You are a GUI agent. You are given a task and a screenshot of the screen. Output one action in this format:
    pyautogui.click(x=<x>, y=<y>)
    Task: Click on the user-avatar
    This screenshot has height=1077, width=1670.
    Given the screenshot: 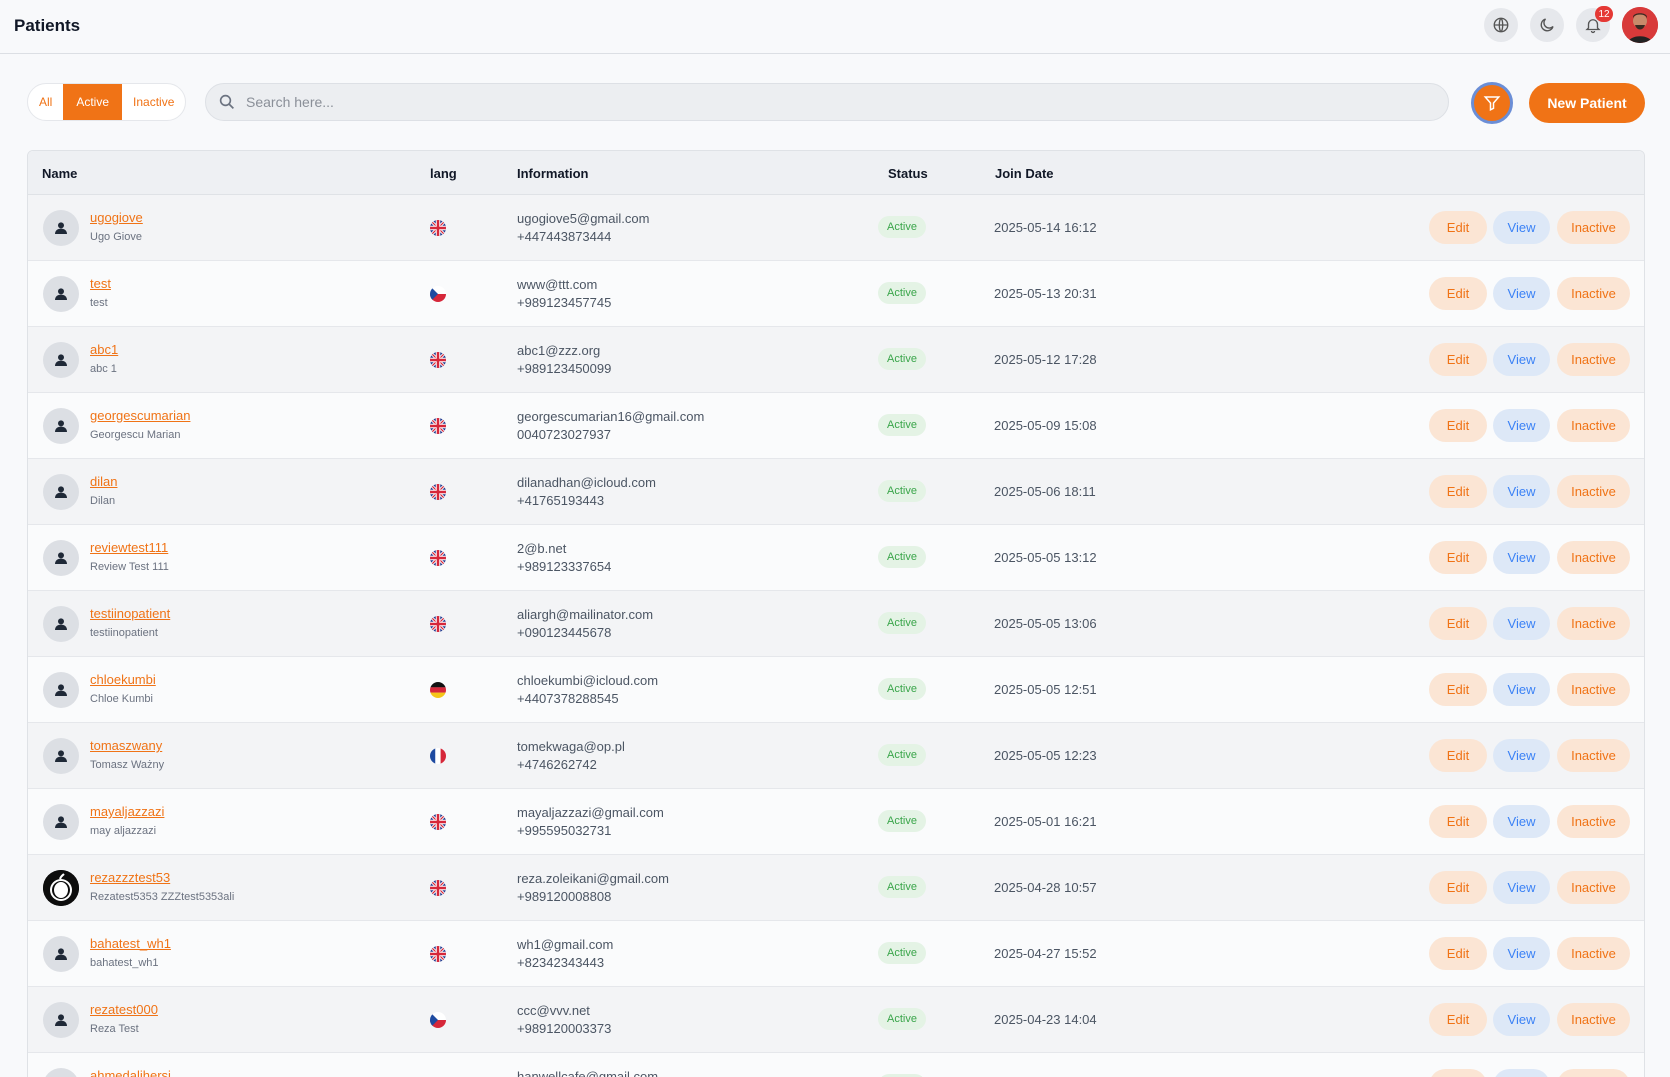 What is the action you would take?
    pyautogui.click(x=1640, y=25)
    